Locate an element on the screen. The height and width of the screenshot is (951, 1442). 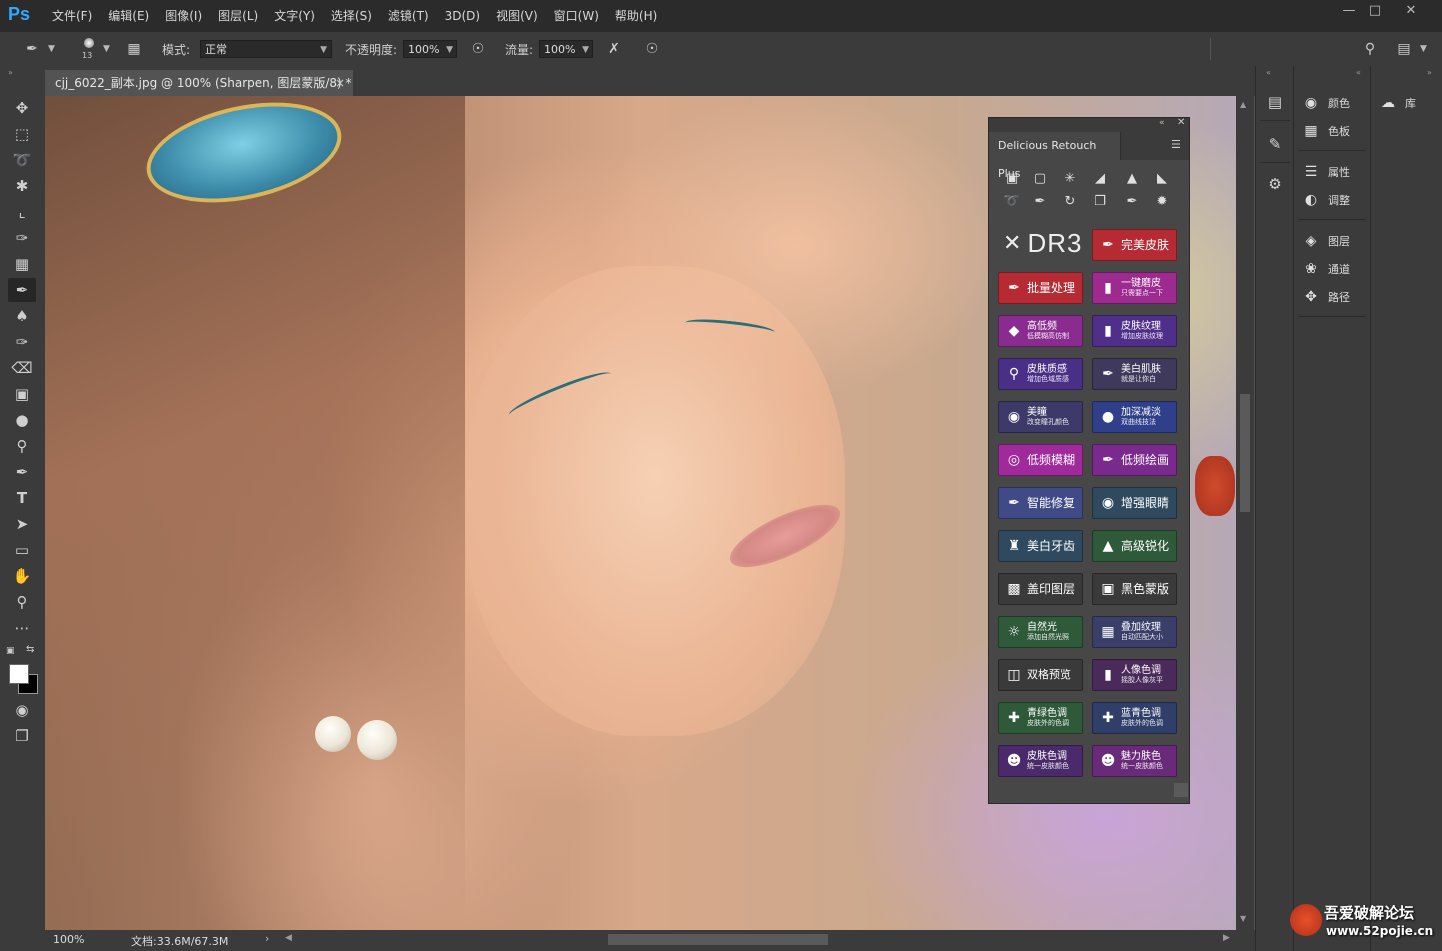
lasso-tool-icon: ➰ is located at coordinates (22, 160).